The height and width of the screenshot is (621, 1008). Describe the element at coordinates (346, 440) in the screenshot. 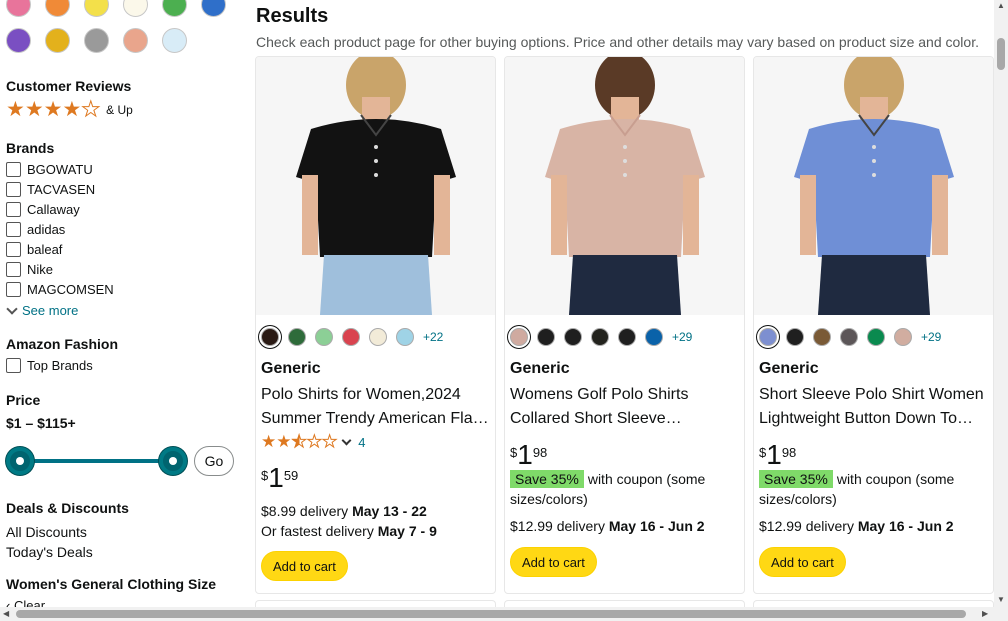

I see `chevron-down-icon` at that location.